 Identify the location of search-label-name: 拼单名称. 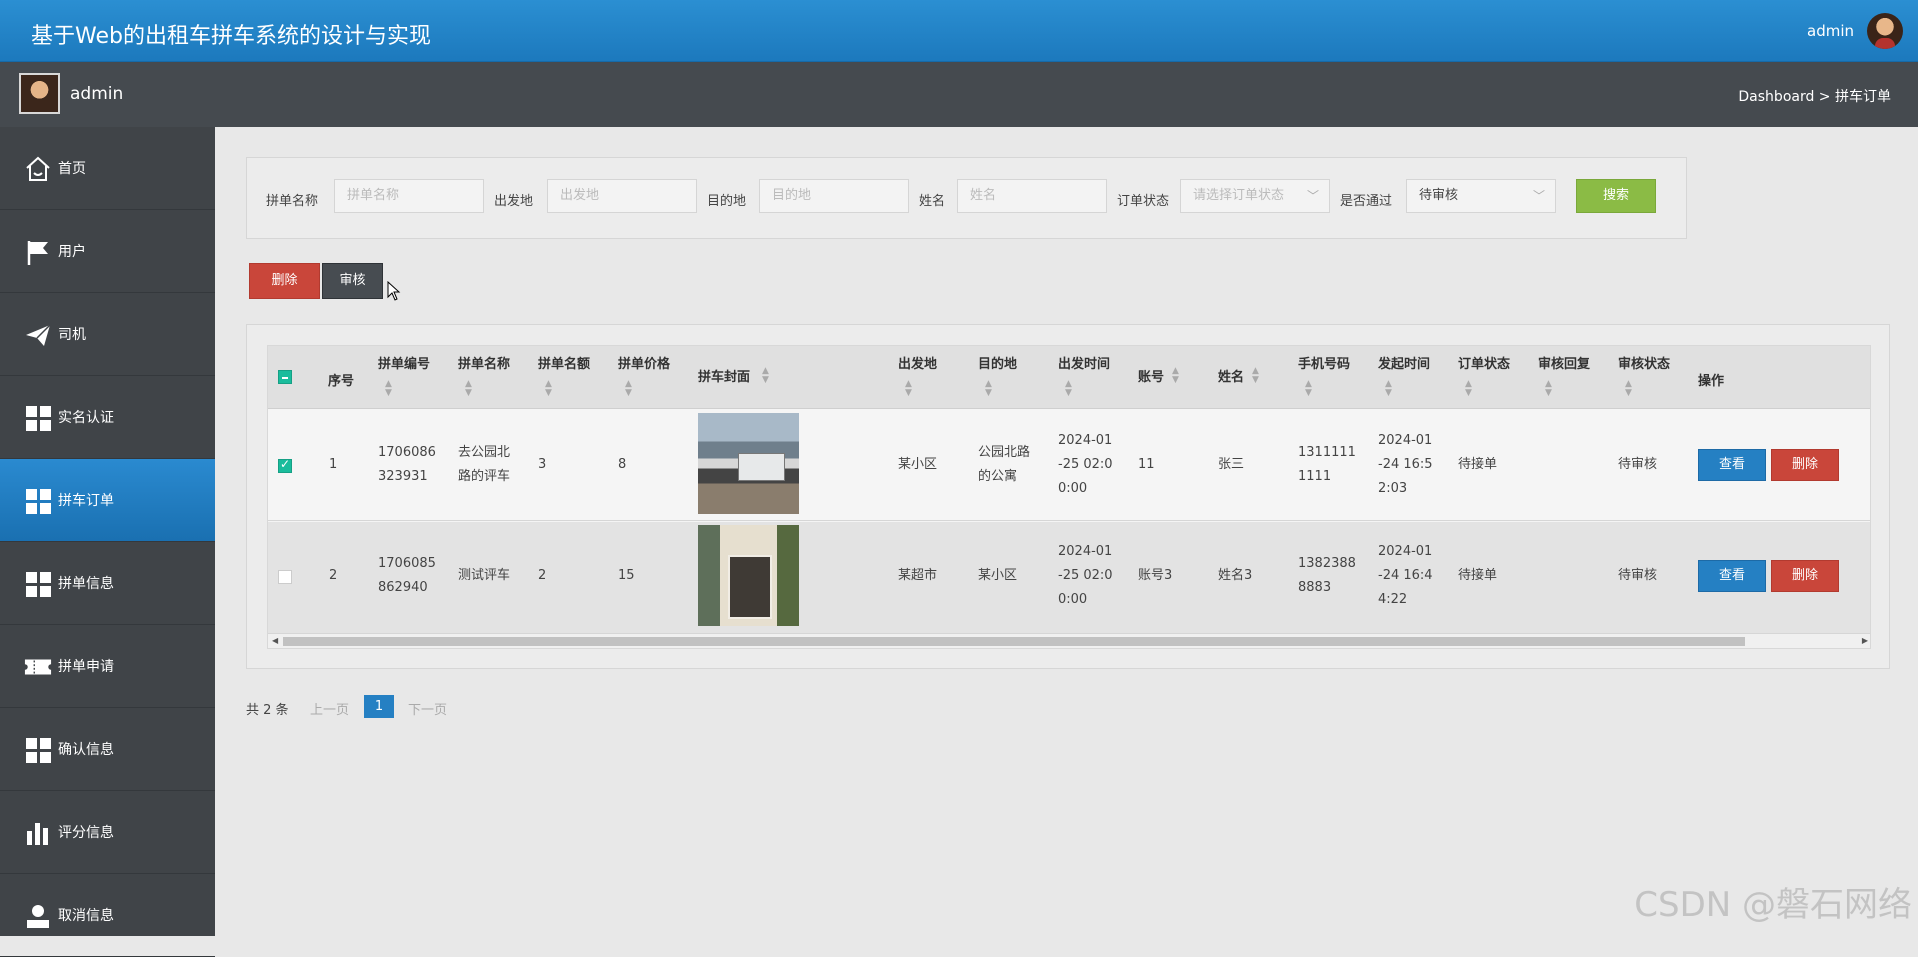
(292, 201).